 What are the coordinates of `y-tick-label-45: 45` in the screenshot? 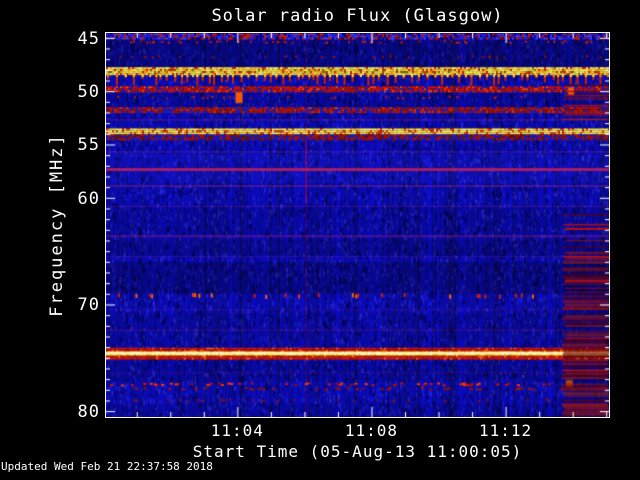 It's located at (88, 38).